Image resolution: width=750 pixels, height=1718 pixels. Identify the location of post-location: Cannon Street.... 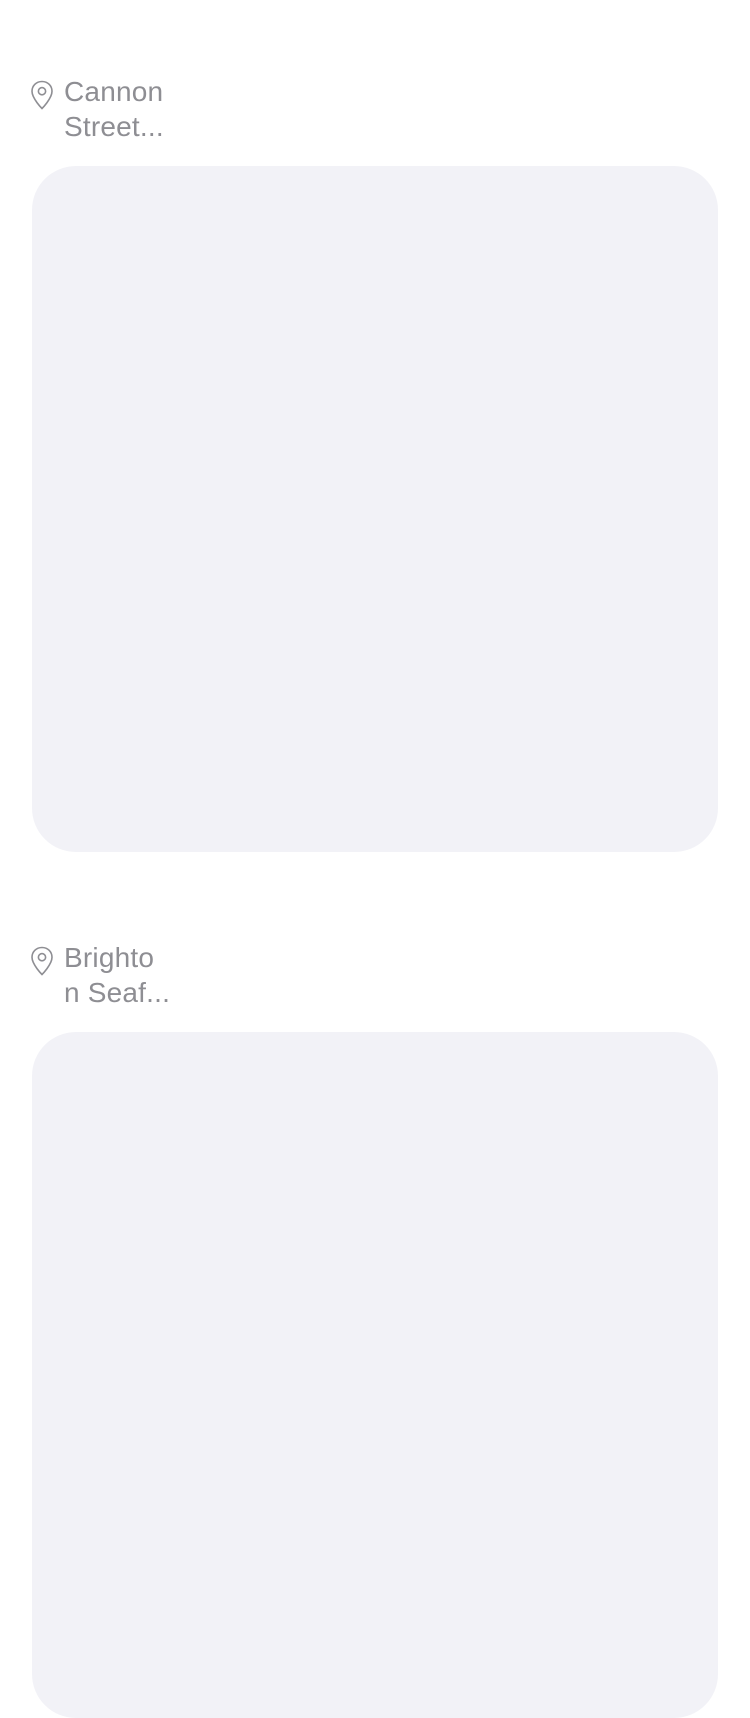
(130, 110).